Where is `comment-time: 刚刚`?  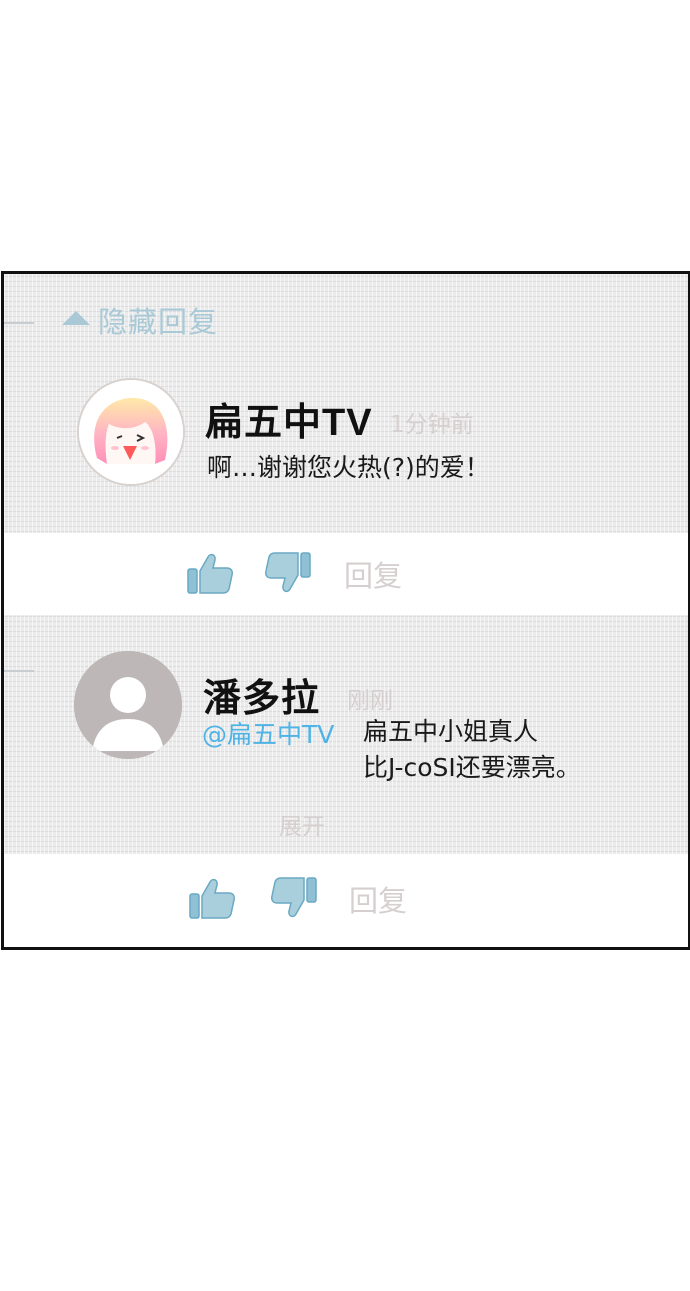
comment-time: 刚刚 is located at coordinates (370, 701).